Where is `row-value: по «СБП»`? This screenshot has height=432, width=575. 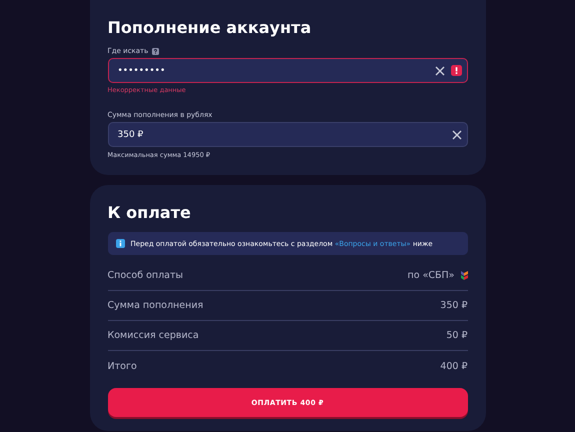
row-value: по «СБП» is located at coordinates (431, 275).